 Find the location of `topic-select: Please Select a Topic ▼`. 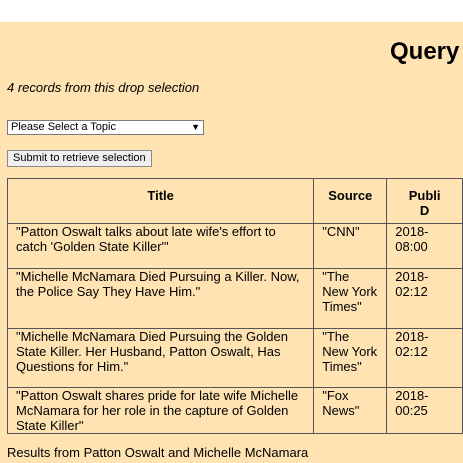

topic-select: Please Select a Topic ▼ is located at coordinates (105, 127).